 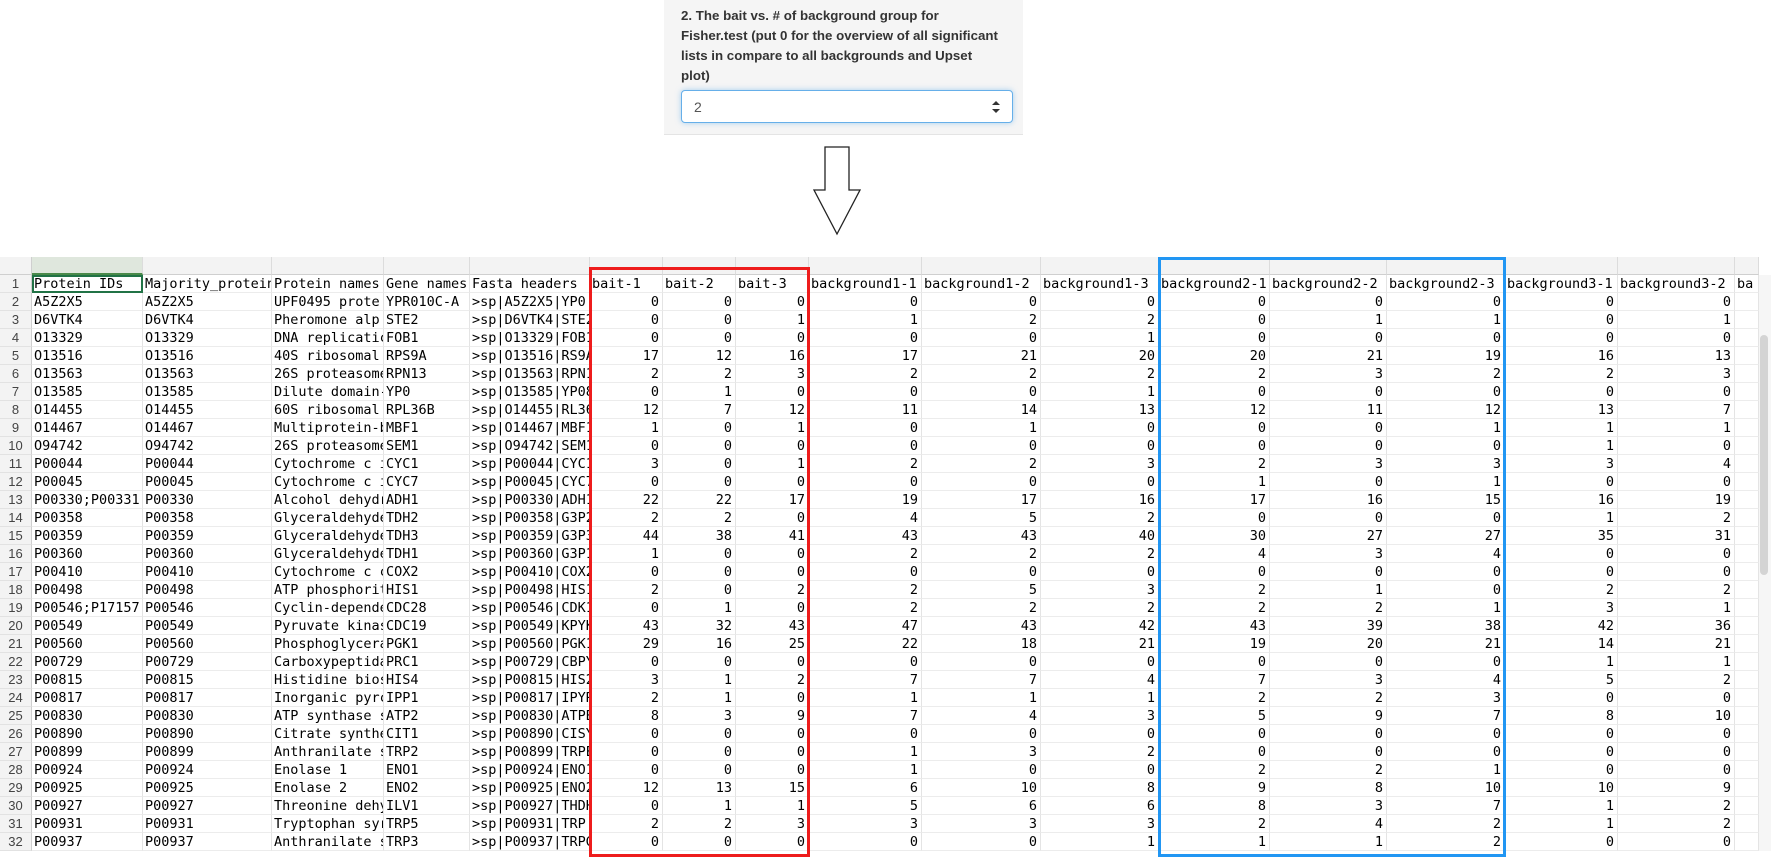 What do you see at coordinates (328, 302) in the screenshot?
I see `data-cell: UPF0495 prote` at bounding box center [328, 302].